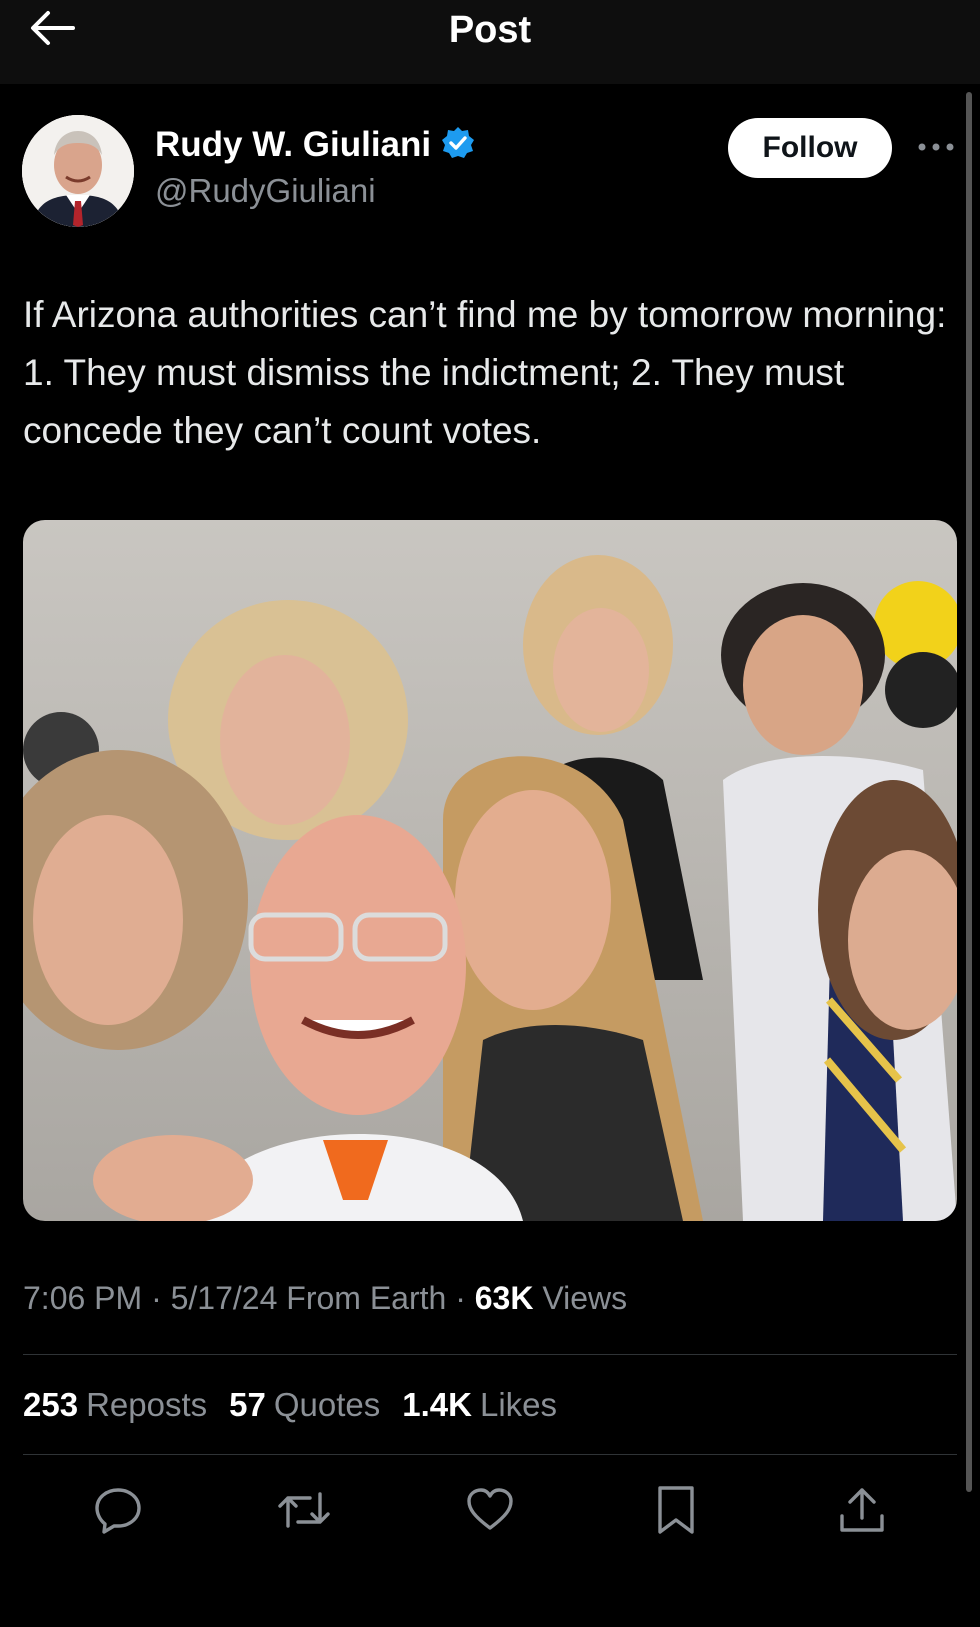 This screenshot has height=1627, width=980. Describe the element at coordinates (265, 191) in the screenshot. I see `author-handle: @RudyGiuliani` at that location.